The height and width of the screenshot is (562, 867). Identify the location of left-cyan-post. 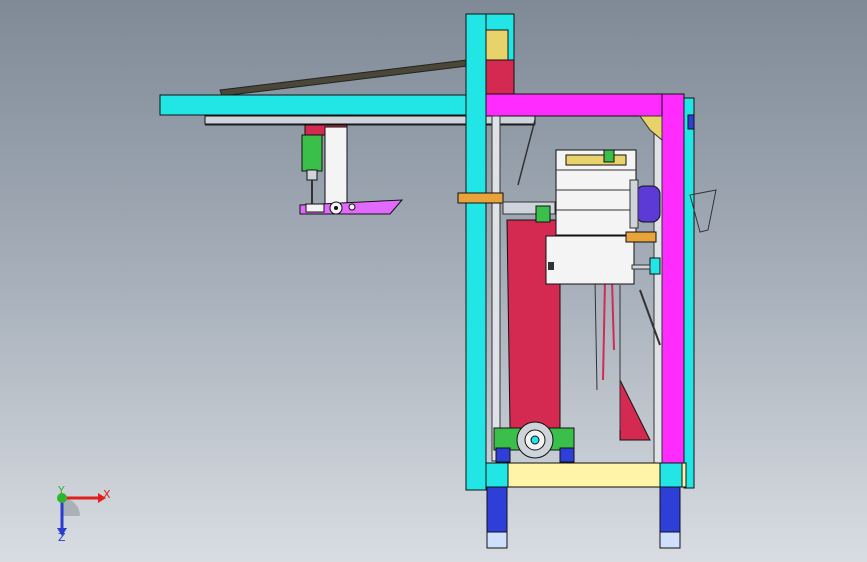
(476, 252).